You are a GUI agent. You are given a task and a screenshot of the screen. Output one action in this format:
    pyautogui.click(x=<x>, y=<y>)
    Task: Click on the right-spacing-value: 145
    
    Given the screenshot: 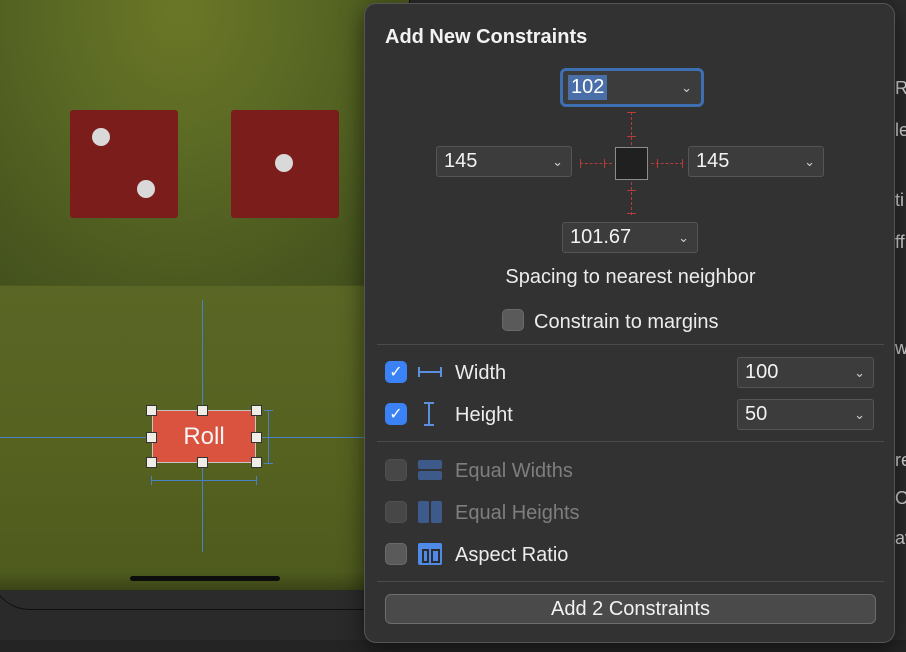 What is the action you would take?
    pyautogui.click(x=713, y=161)
    